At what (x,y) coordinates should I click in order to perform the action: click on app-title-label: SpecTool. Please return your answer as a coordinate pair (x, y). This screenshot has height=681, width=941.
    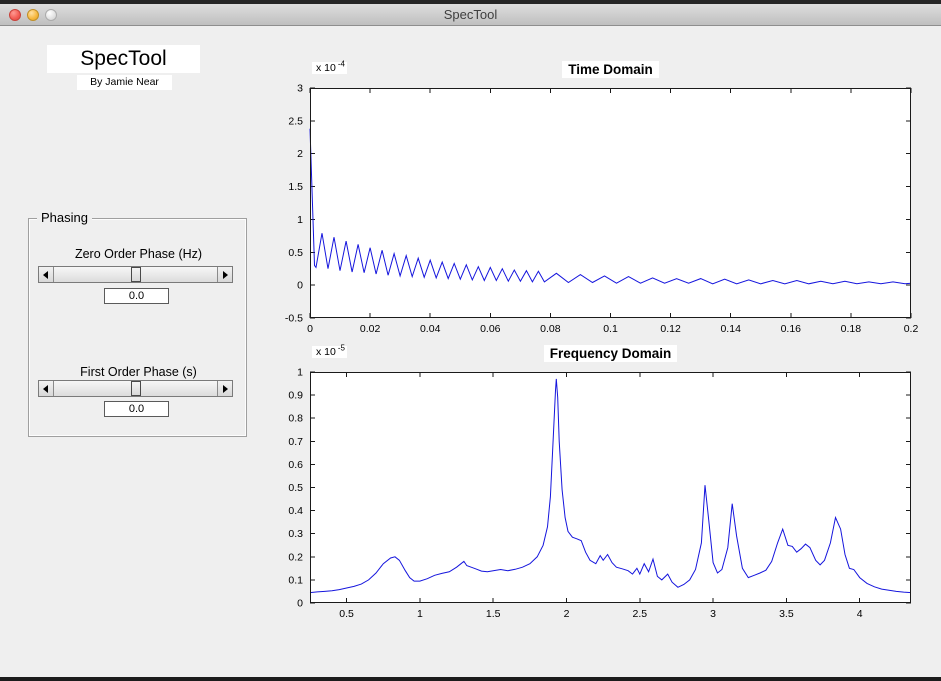
    Looking at the image, I should click on (123, 59).